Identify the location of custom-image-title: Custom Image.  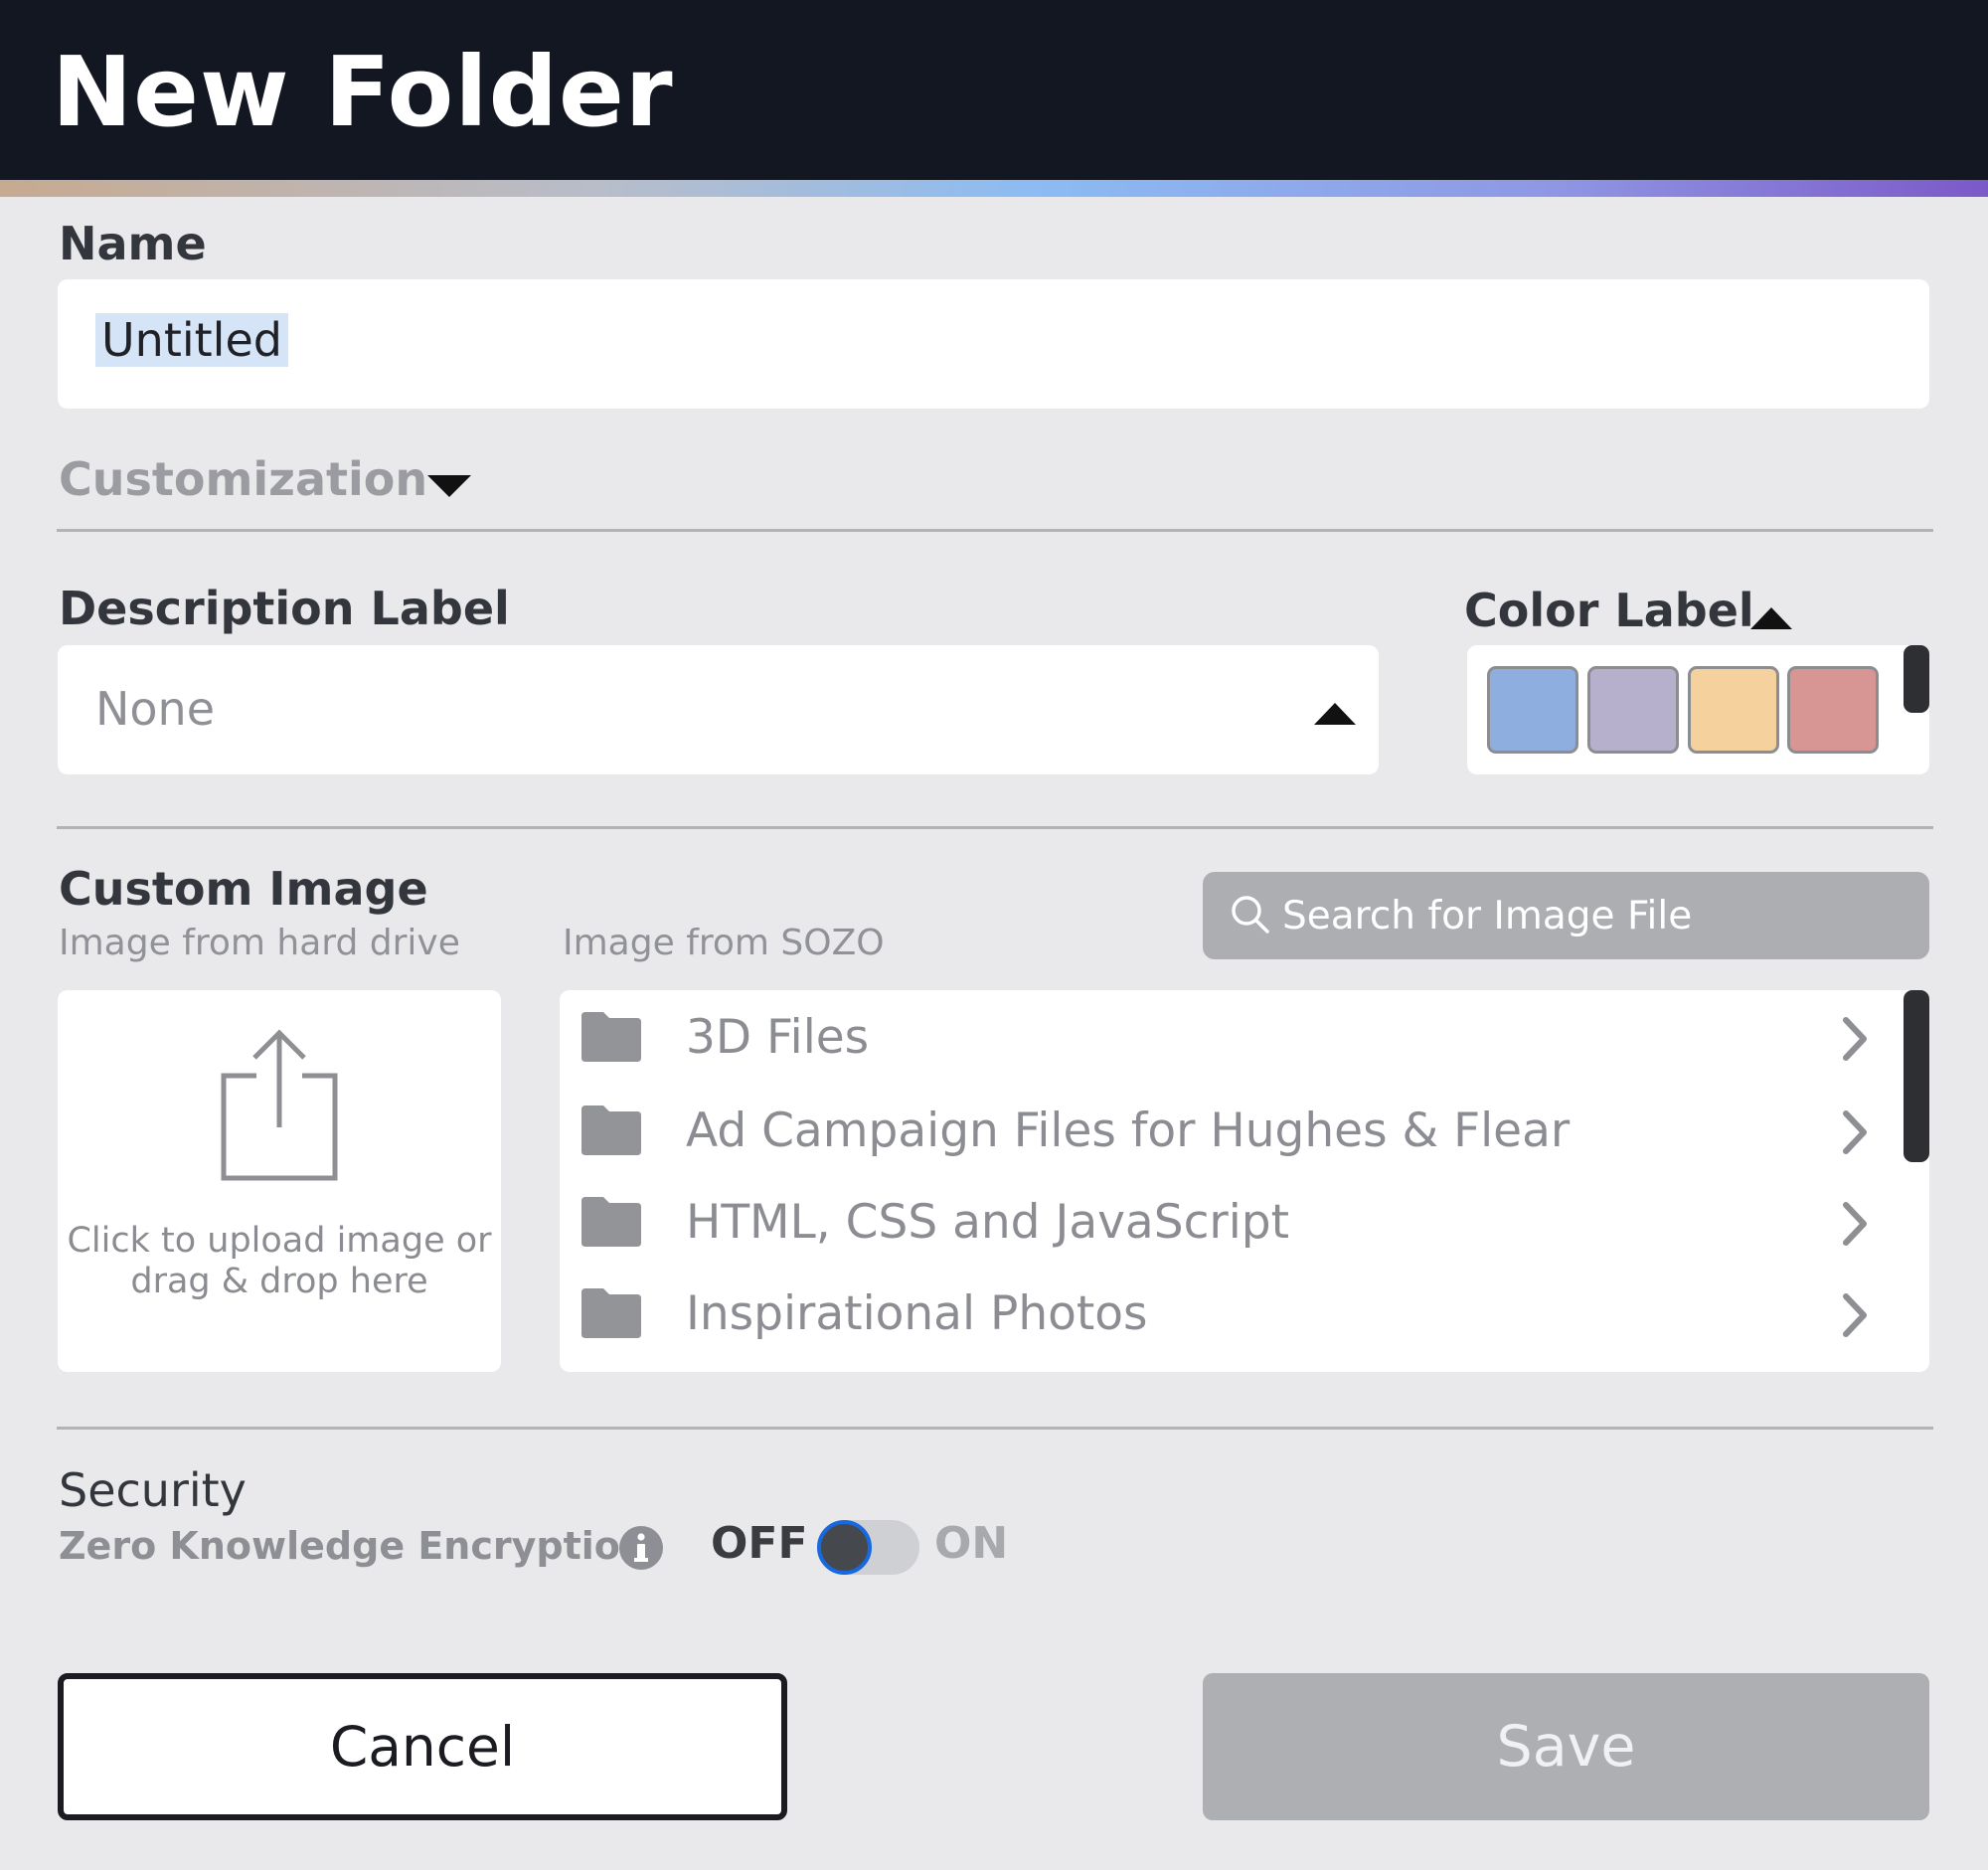
(243, 889).